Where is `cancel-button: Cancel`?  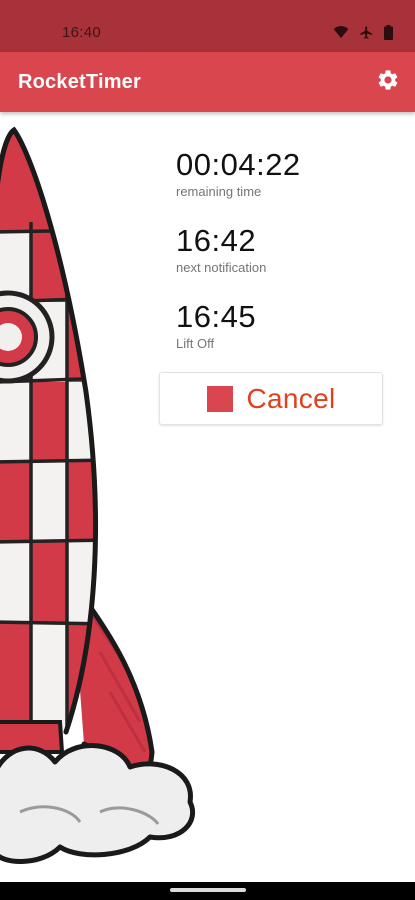
cancel-button: Cancel is located at coordinates (271, 398).